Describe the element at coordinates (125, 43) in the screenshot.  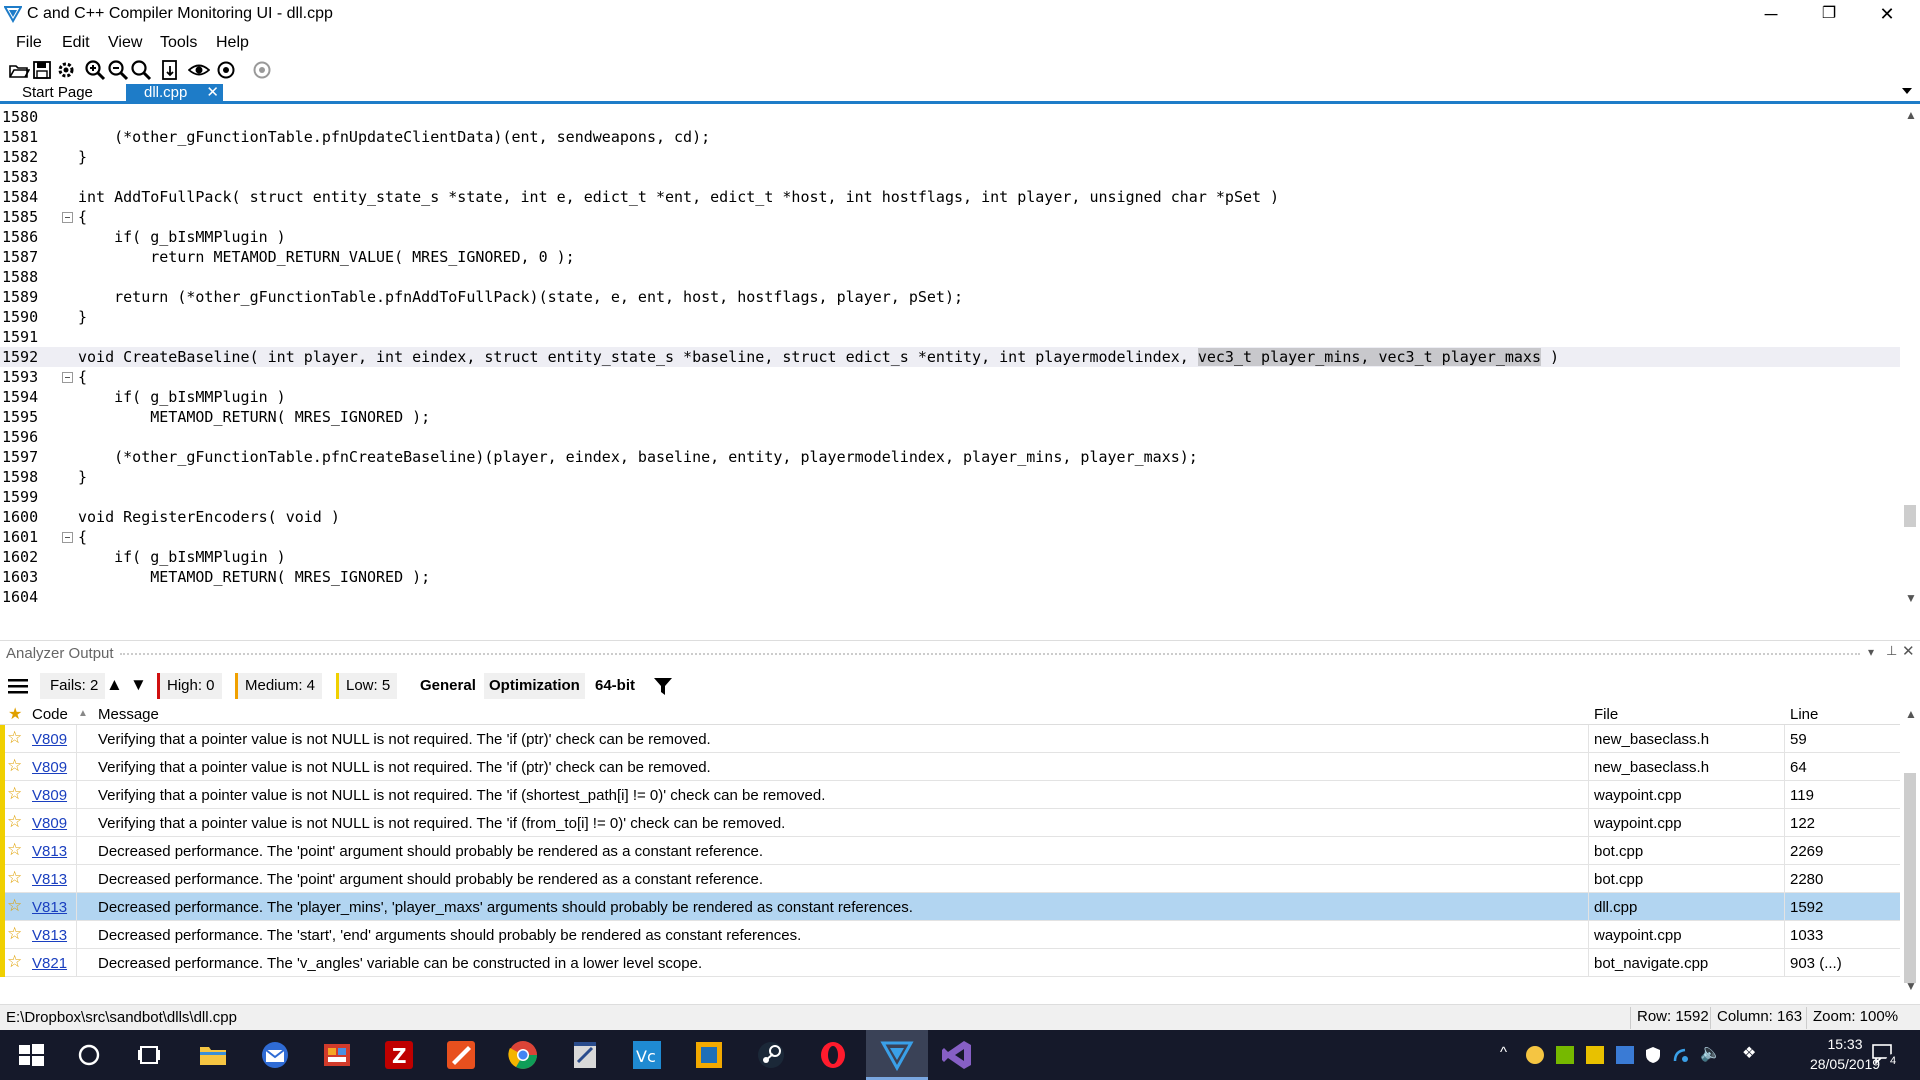
I see `menu-view: View` at that location.